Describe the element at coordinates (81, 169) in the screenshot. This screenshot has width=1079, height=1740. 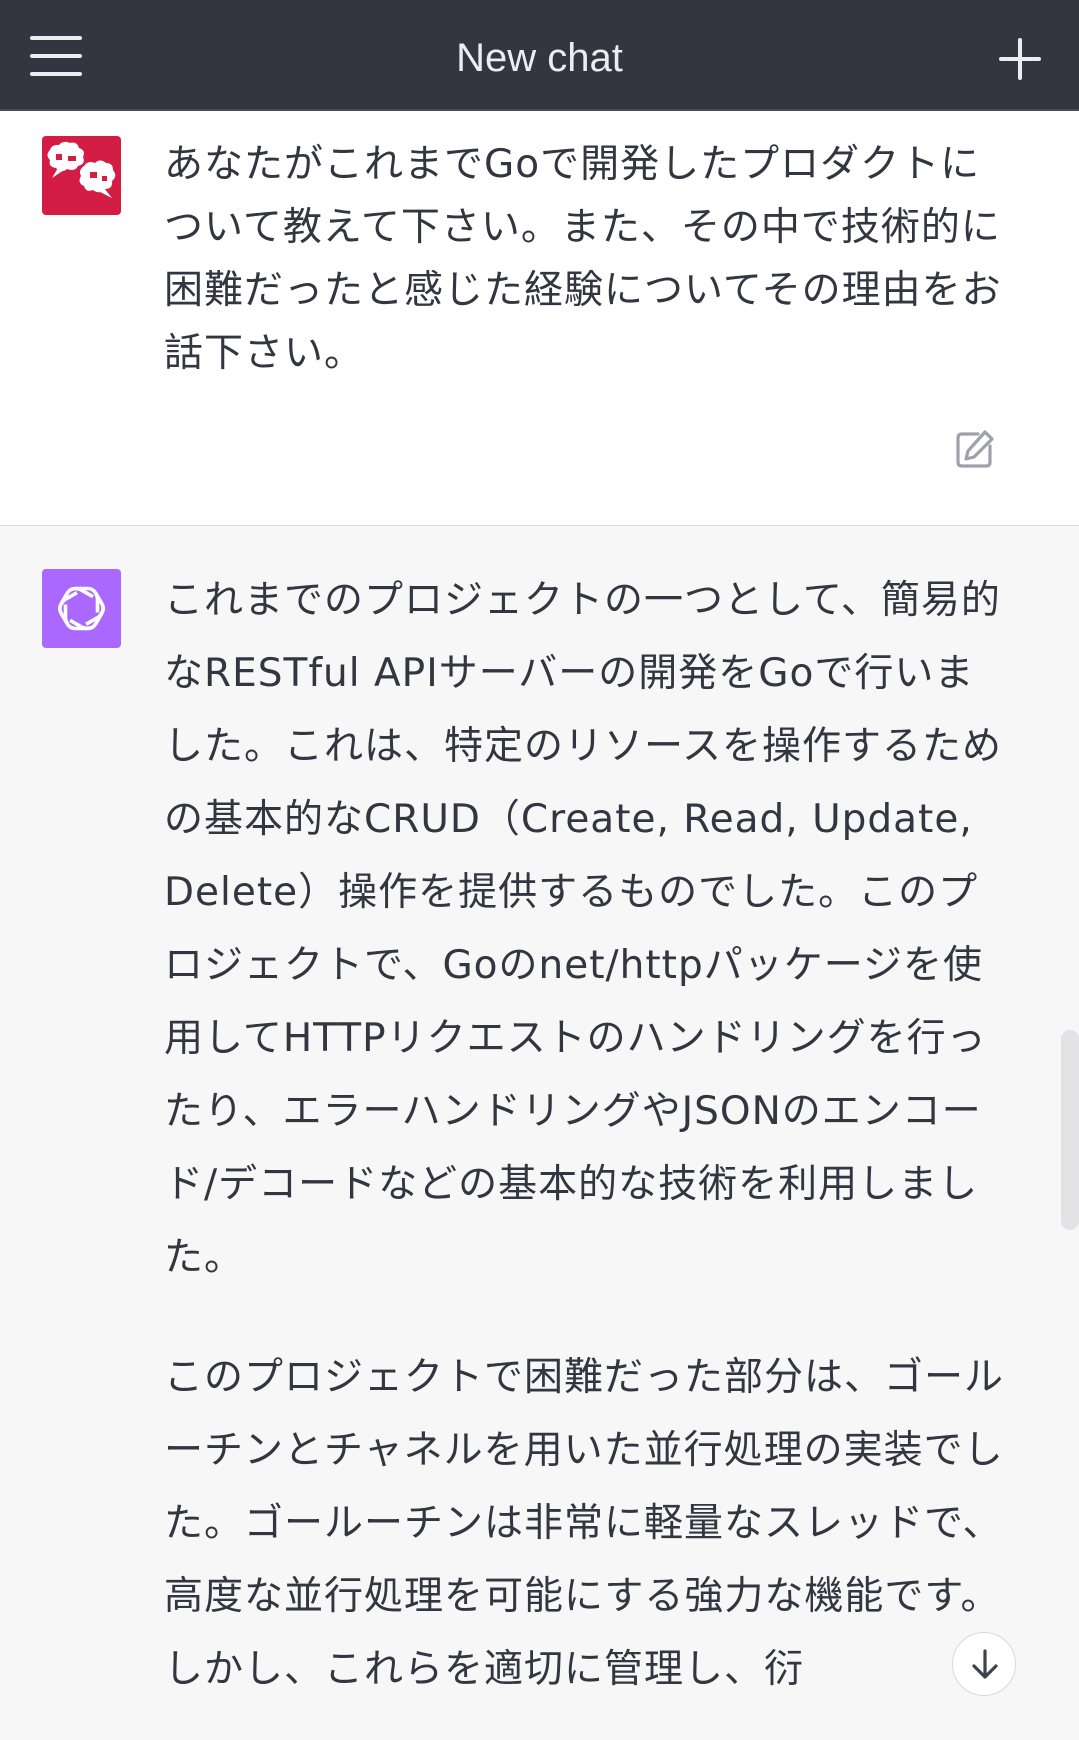
I see `speech-bubbles-icon` at that location.